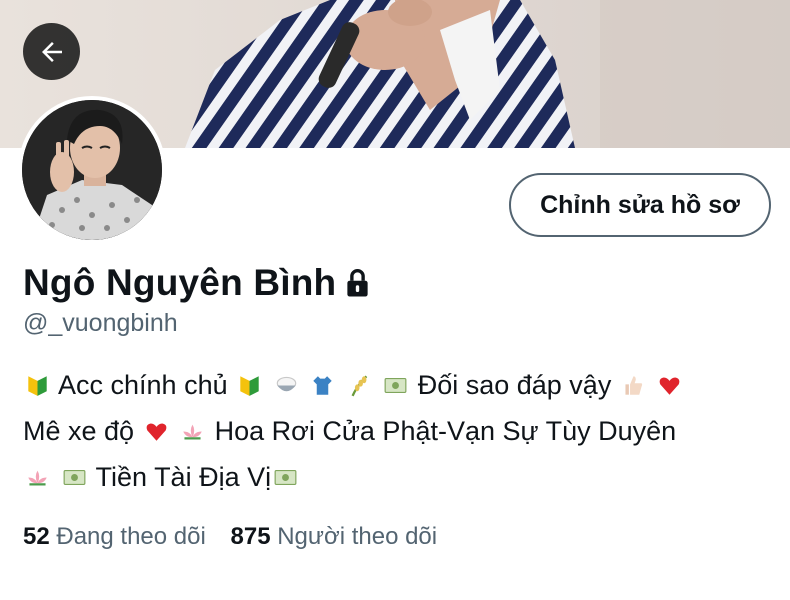 The width and height of the screenshot is (790, 600). I want to click on bio-text-doi-sao: Đối sao đáp vậy, so click(514, 385).